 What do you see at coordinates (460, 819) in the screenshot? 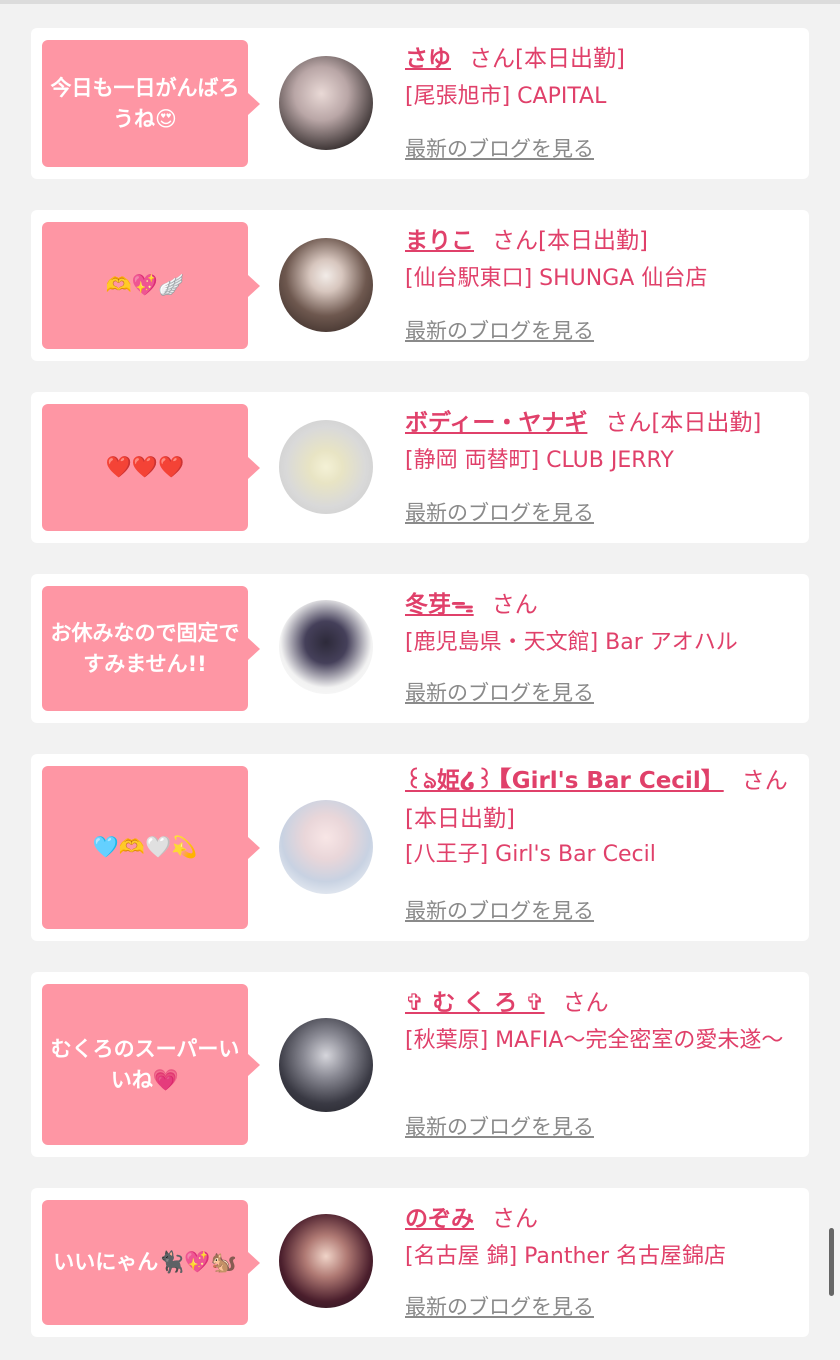
I see `status-text: [本日出勤]` at bounding box center [460, 819].